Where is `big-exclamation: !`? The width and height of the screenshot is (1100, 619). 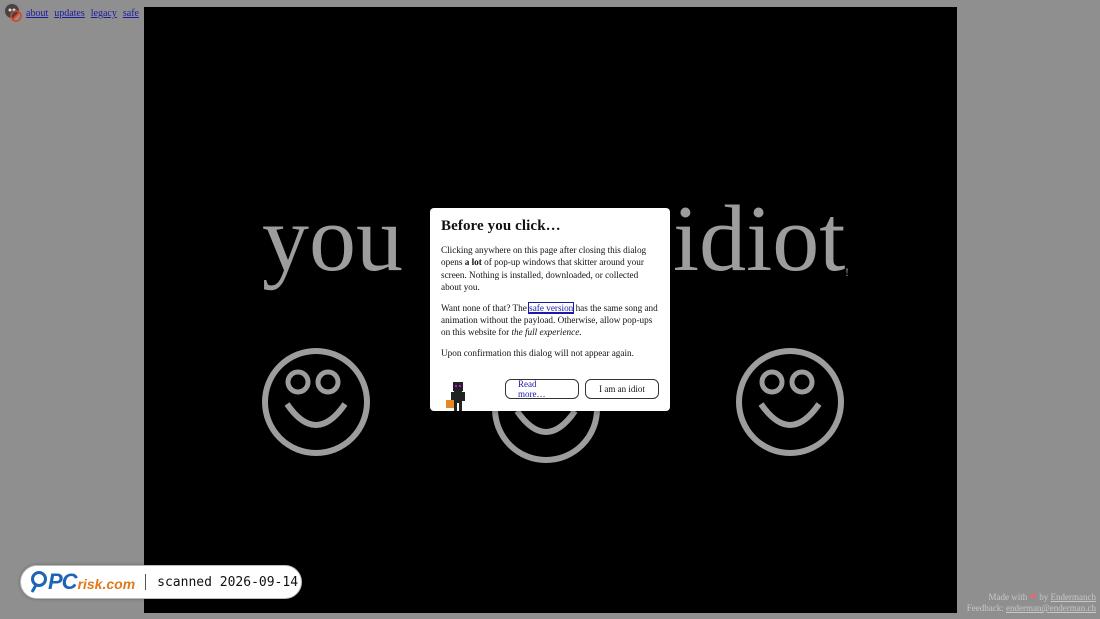
big-exclamation: ! is located at coordinates (847, 272).